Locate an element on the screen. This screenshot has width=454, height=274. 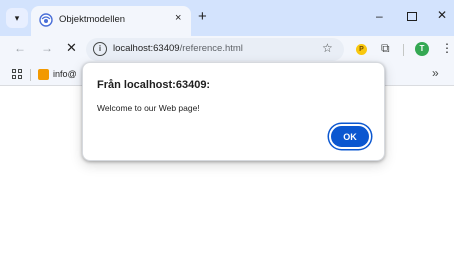
ok-button: OK is located at coordinates (350, 136).